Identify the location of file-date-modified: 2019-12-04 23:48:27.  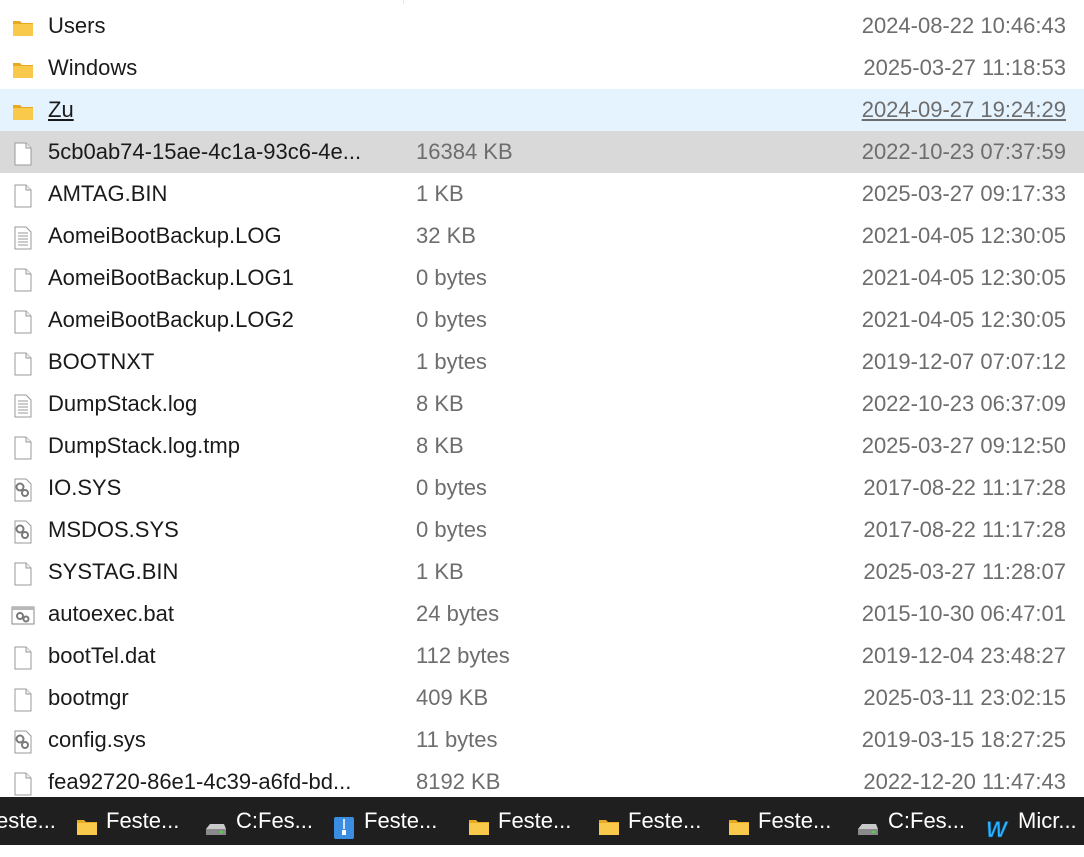
(963, 655).